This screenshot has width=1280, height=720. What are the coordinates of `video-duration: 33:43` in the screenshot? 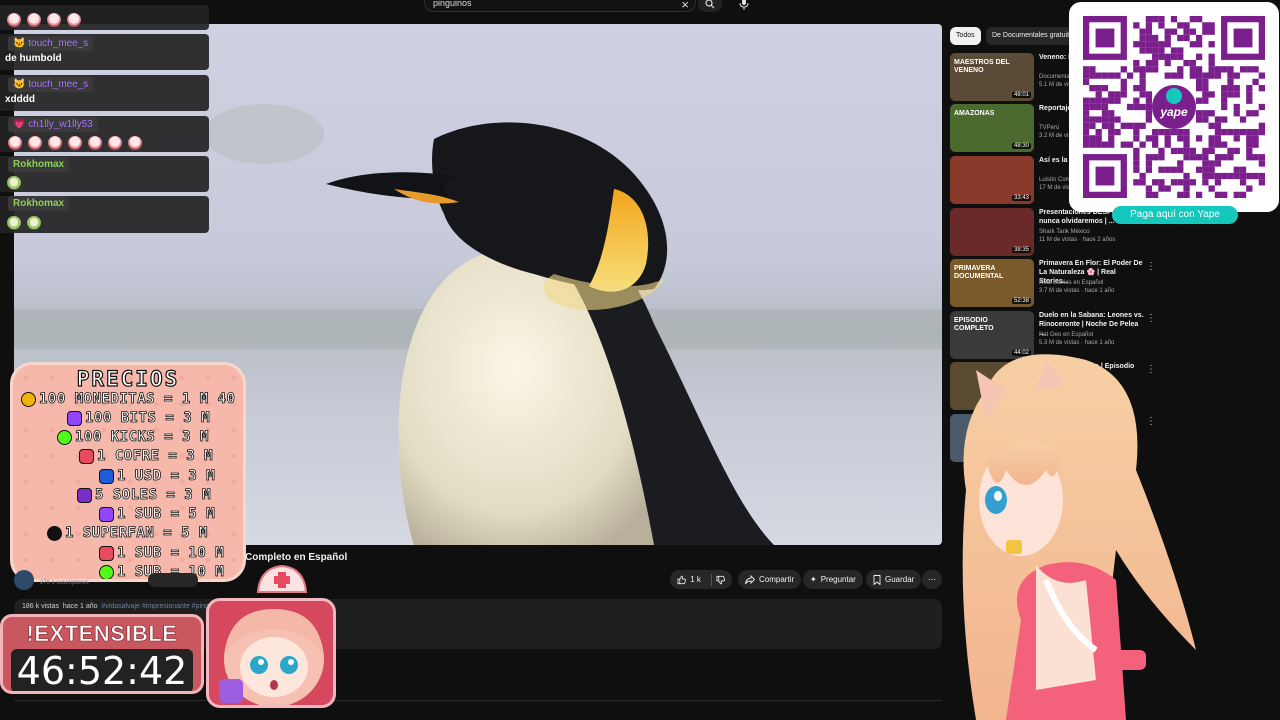 It's located at (1021, 198).